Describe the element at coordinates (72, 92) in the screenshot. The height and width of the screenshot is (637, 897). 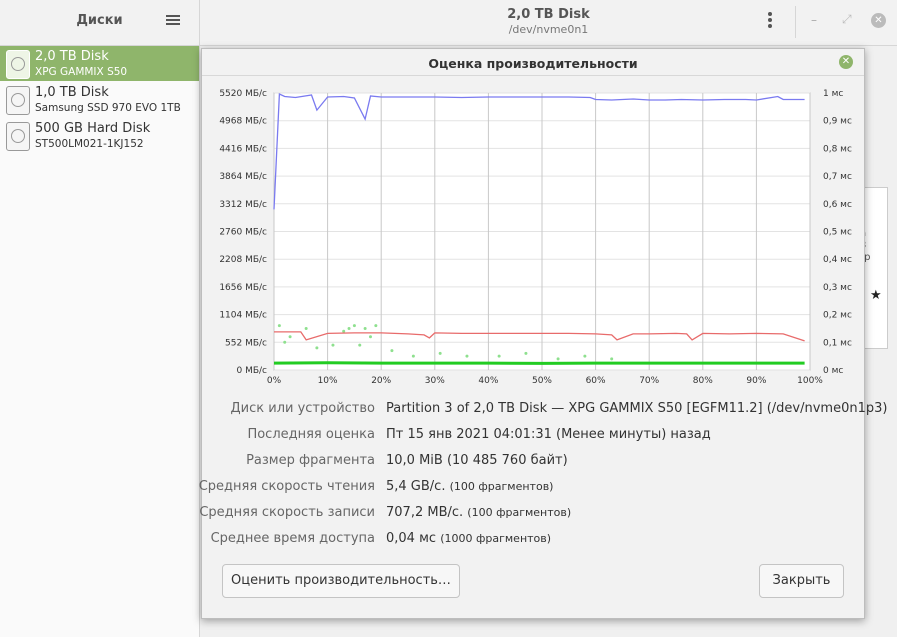
I see `disk-name: 1,0 TB Disk` at that location.